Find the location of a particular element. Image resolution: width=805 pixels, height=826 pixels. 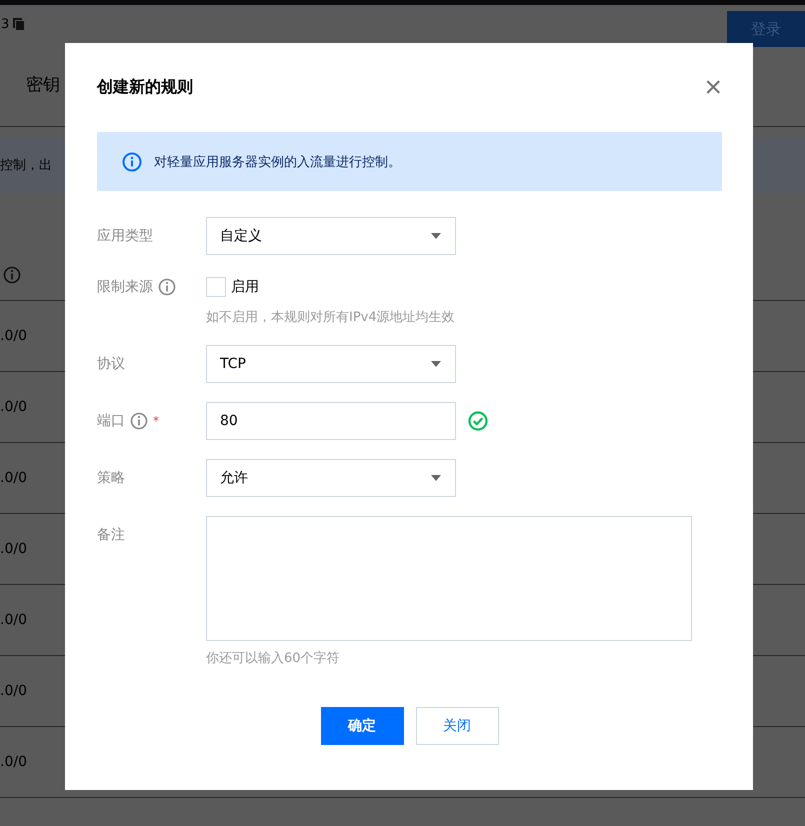

checkbox is located at coordinates (216, 287).